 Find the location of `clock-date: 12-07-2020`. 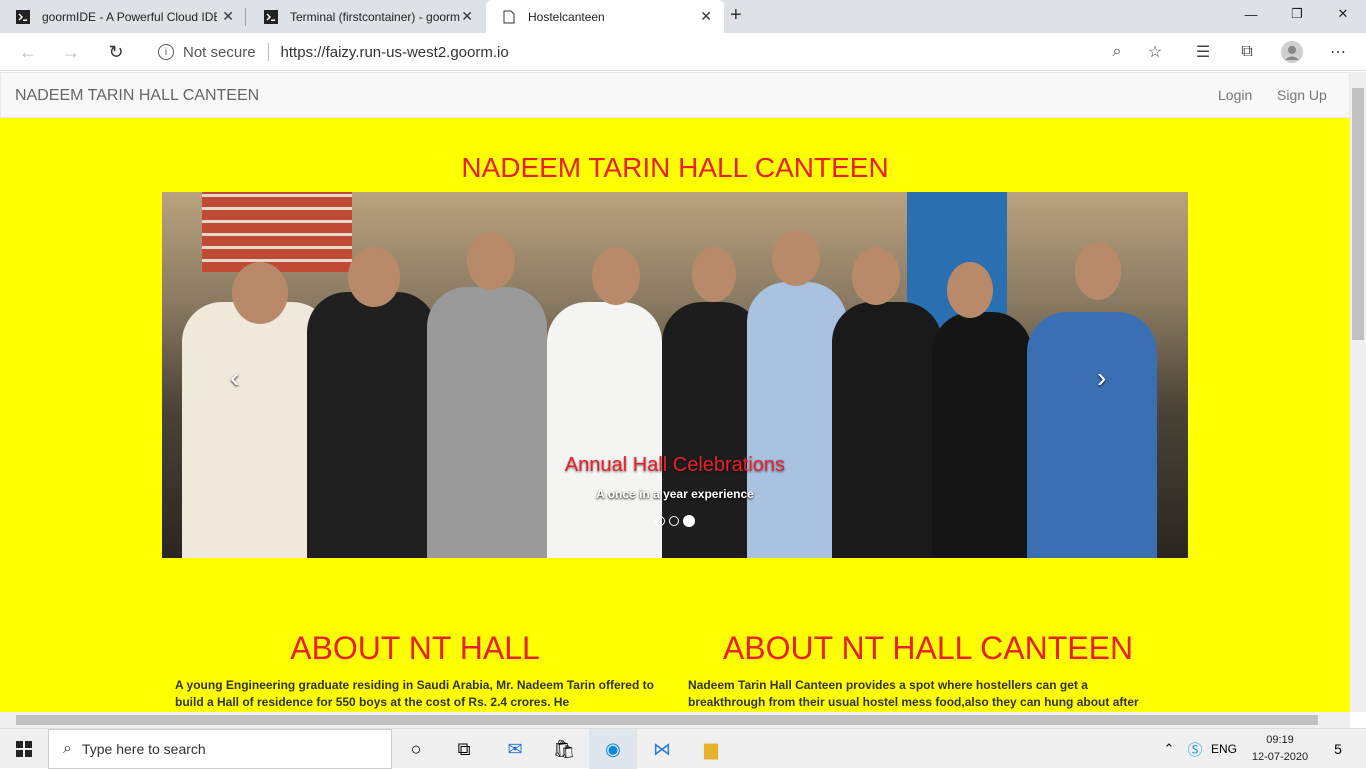

clock-date: 12-07-2020 is located at coordinates (1280, 757).